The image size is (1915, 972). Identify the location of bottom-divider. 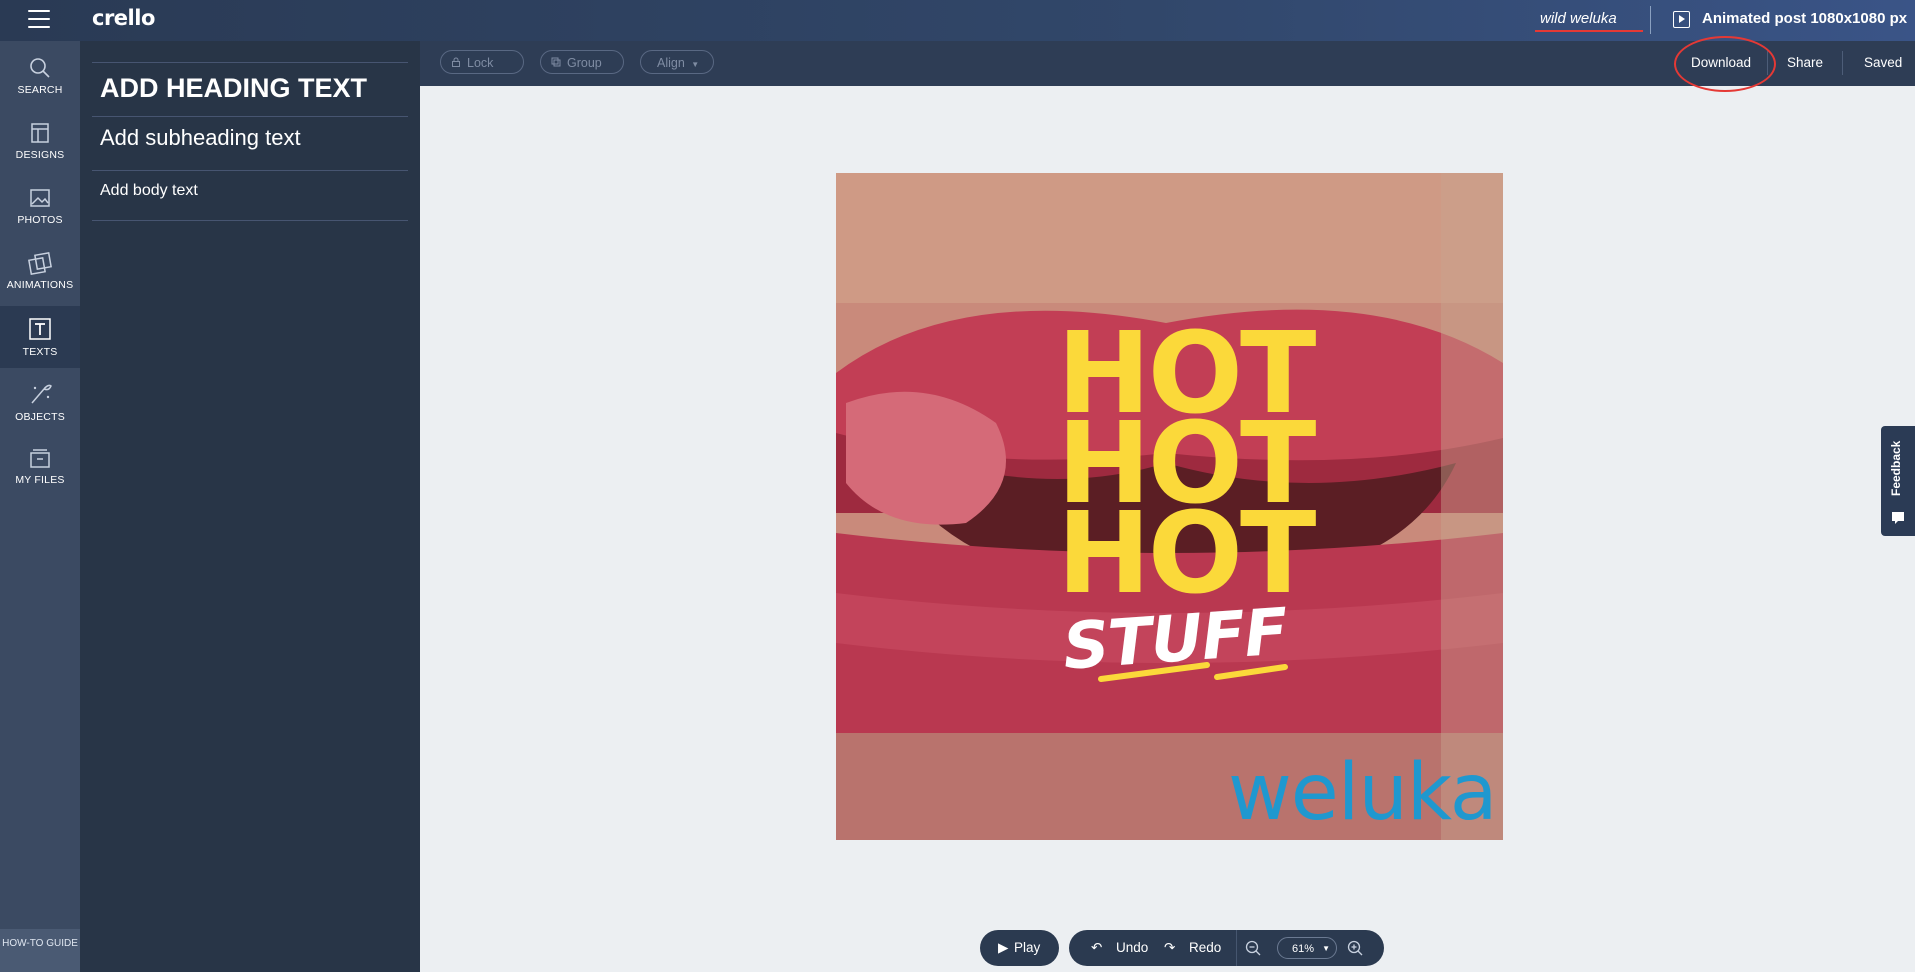
(1236, 948).